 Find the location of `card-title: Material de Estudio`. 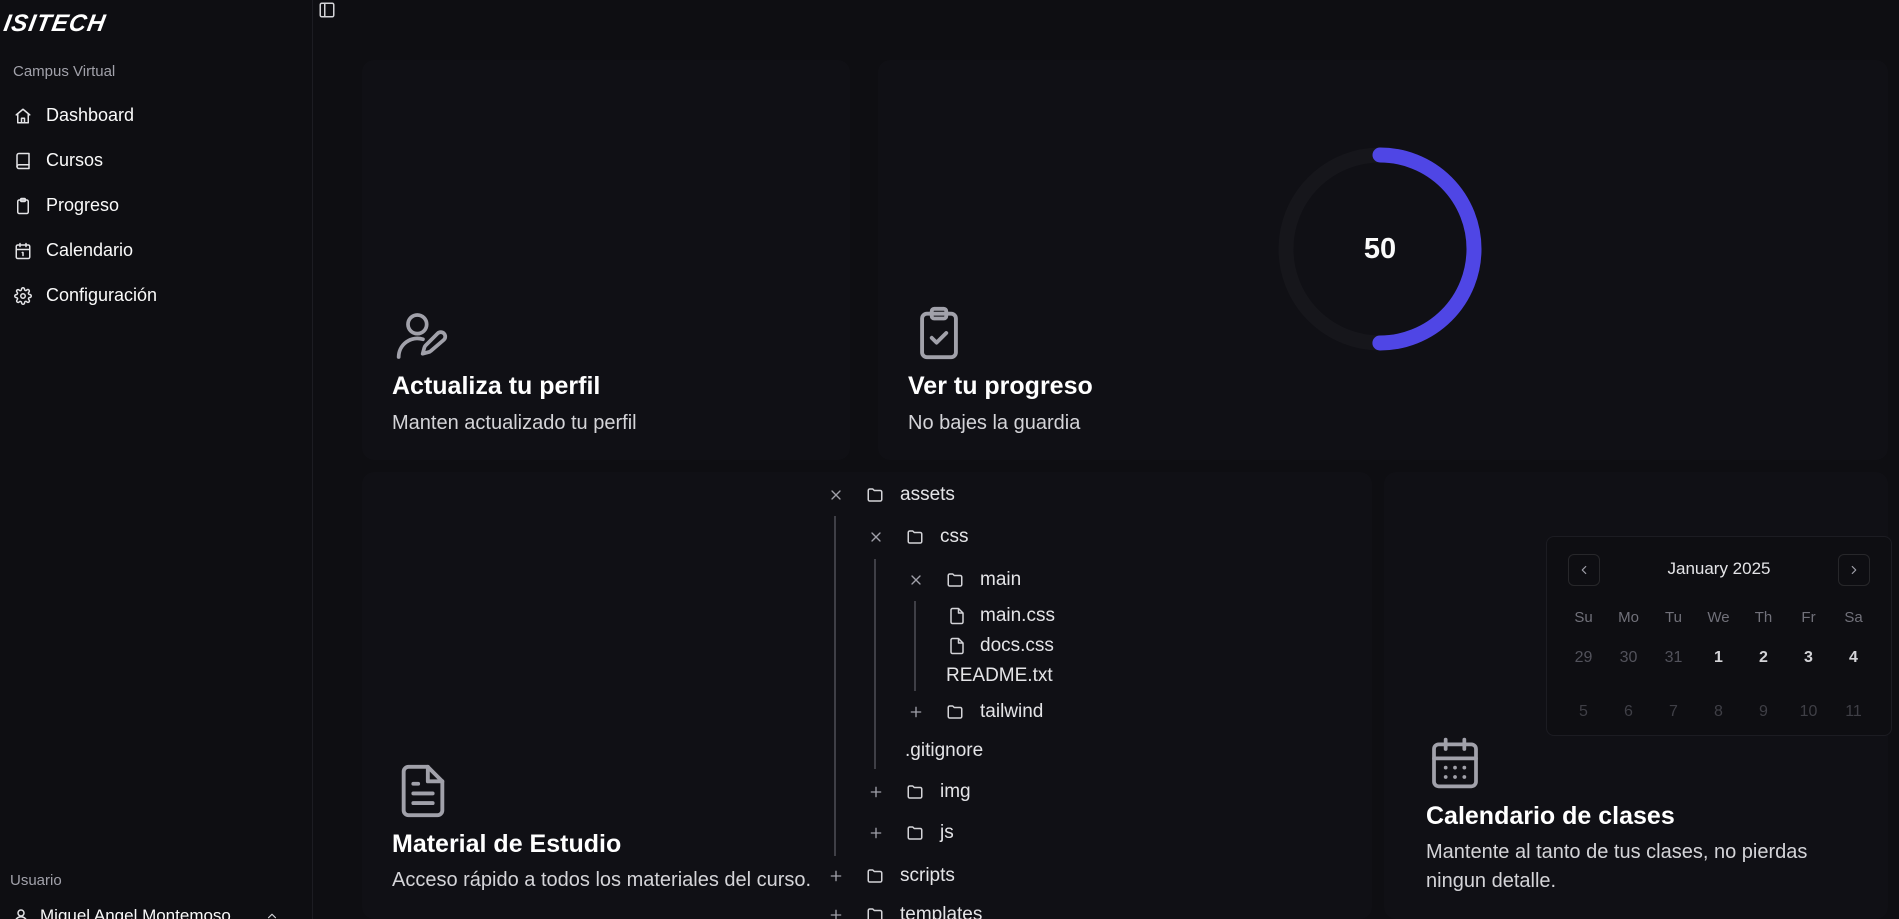

card-title: Material de Estudio is located at coordinates (507, 844).